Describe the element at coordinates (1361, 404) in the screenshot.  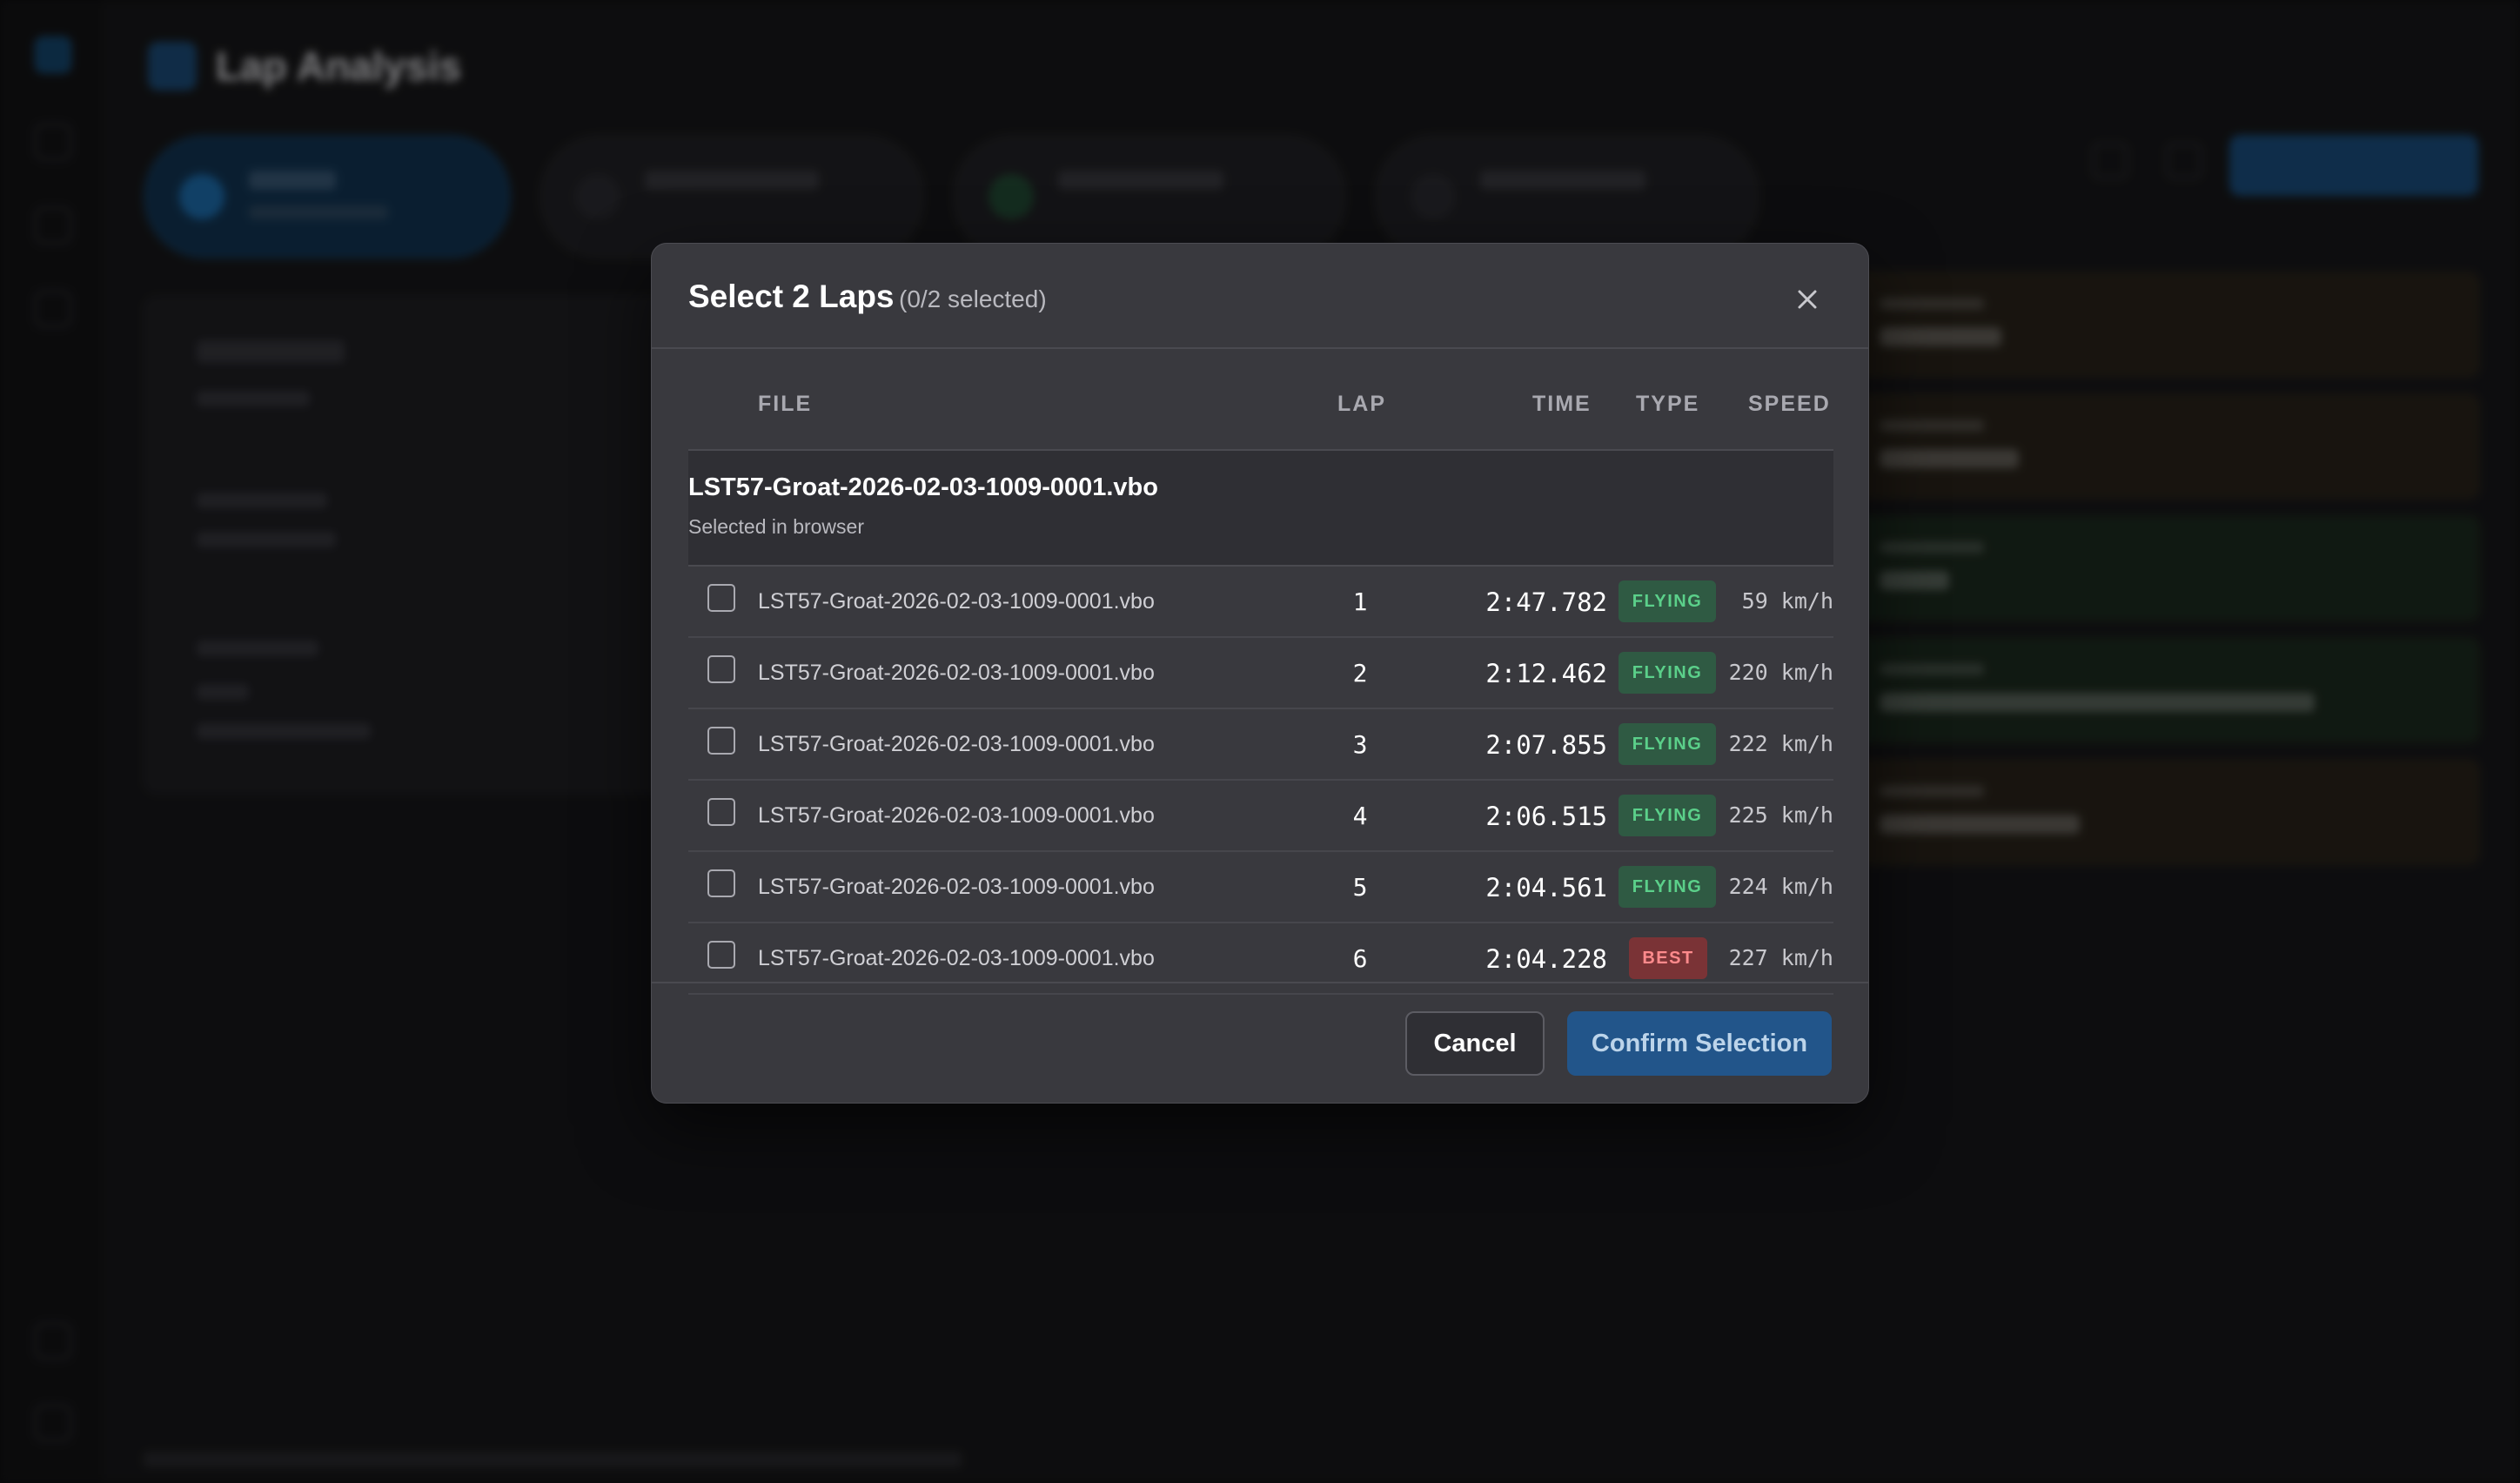
I see `column-header-lap: LAP` at that location.